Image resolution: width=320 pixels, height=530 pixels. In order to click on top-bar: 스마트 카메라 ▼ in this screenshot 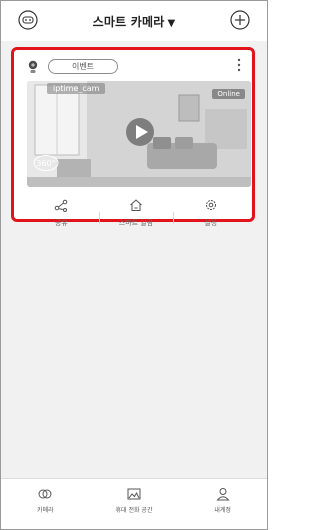, I will do `click(134, 21)`.